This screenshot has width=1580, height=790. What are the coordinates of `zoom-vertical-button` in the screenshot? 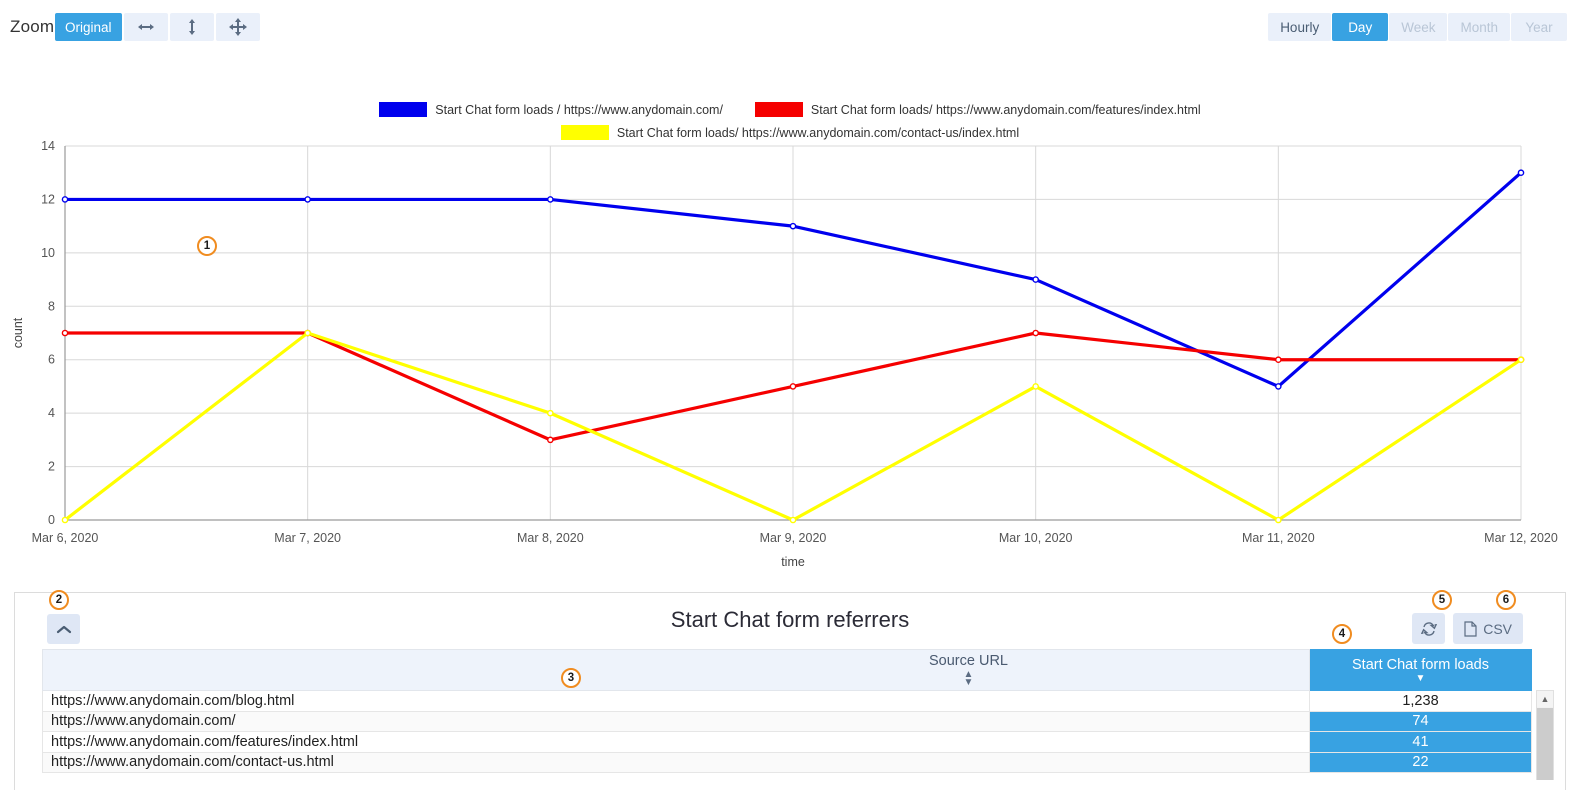 It's located at (191, 27).